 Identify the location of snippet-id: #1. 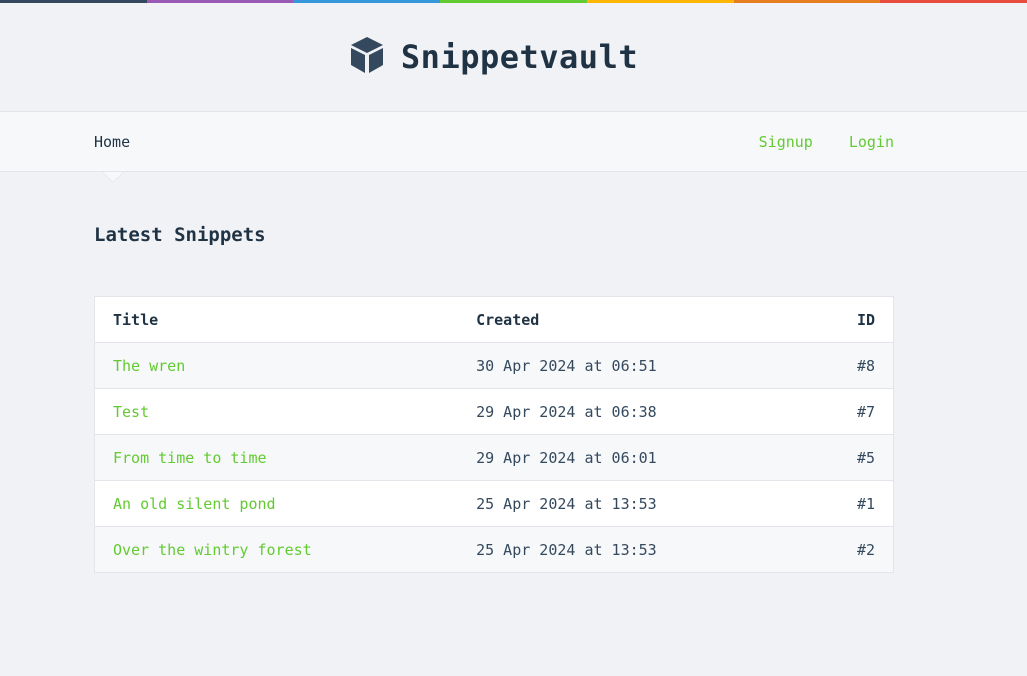
(866, 503).